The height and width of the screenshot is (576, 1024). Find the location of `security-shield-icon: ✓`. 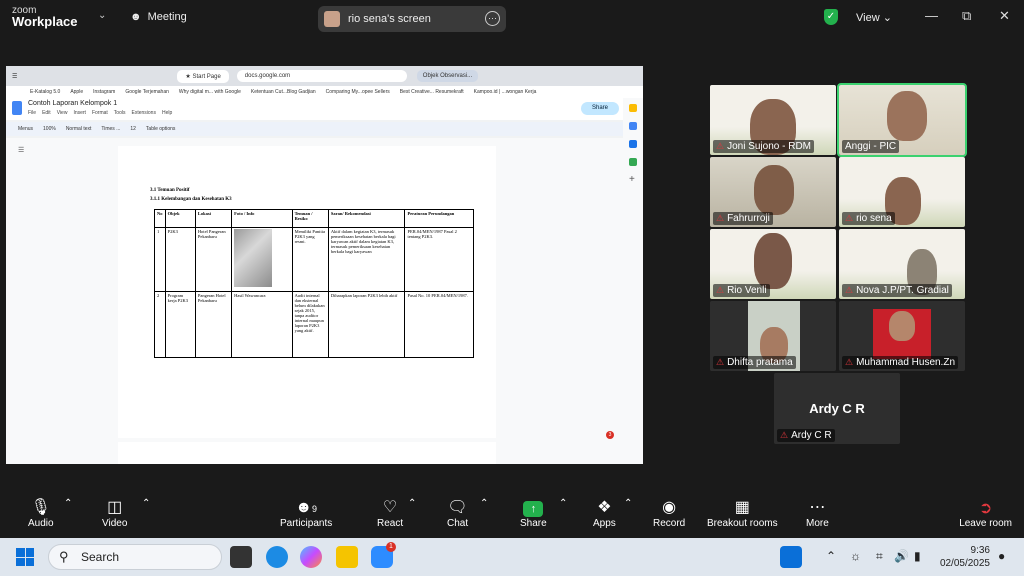

security-shield-icon: ✓ is located at coordinates (831, 17).